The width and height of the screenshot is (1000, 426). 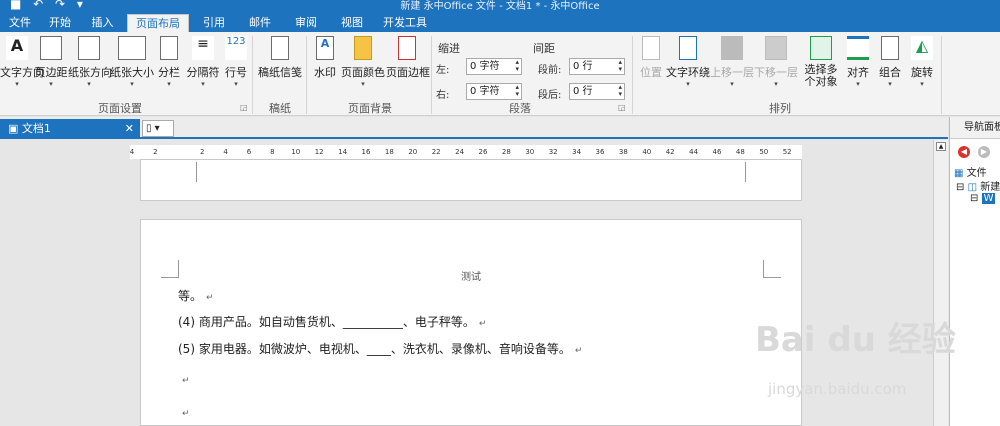 What do you see at coordinates (494, 66) in the screenshot?
I see `indent-left-field: 0 字符 ▴ ▾` at bounding box center [494, 66].